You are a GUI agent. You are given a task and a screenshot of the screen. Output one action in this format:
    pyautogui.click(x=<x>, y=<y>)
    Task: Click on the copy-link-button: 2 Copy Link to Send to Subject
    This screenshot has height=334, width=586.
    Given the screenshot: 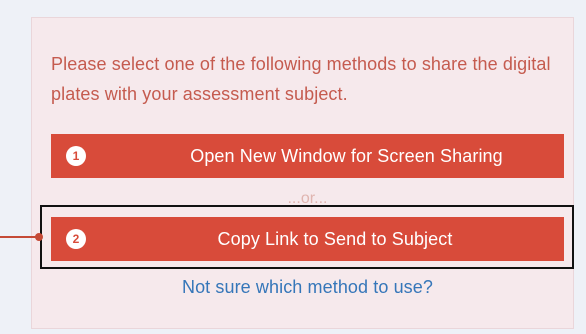 What is the action you would take?
    pyautogui.click(x=307, y=239)
    